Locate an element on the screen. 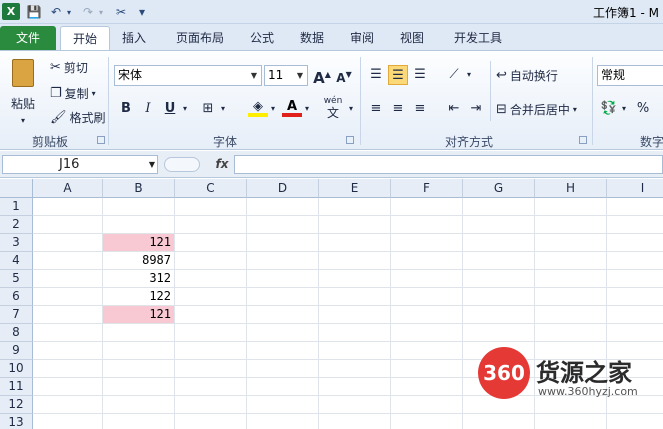  redo-dropdown-icon: ▾ is located at coordinates (101, 12).